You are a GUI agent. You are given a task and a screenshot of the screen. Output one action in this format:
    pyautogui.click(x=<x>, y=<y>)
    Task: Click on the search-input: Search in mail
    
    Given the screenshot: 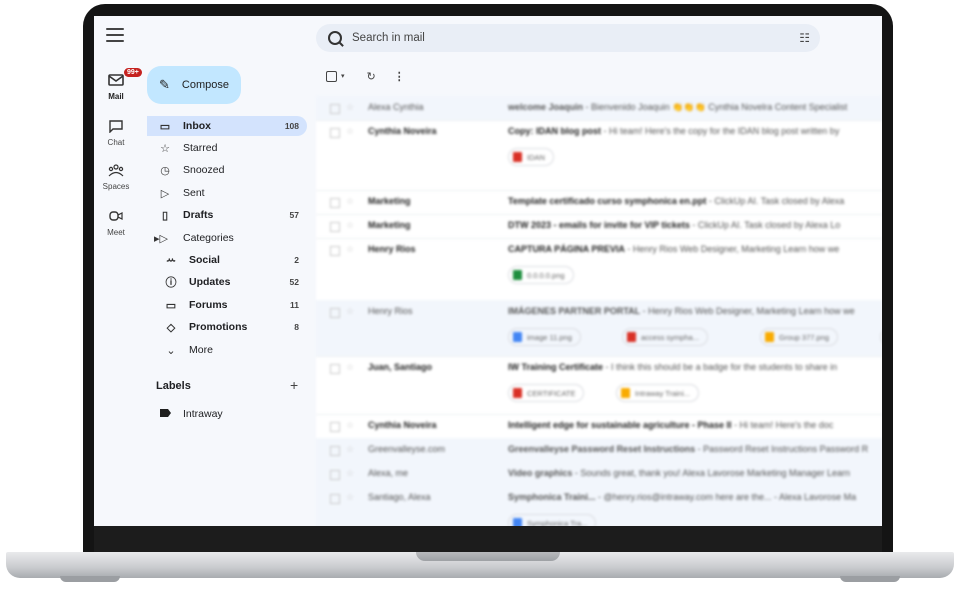 What is the action you would take?
    pyautogui.click(x=388, y=38)
    